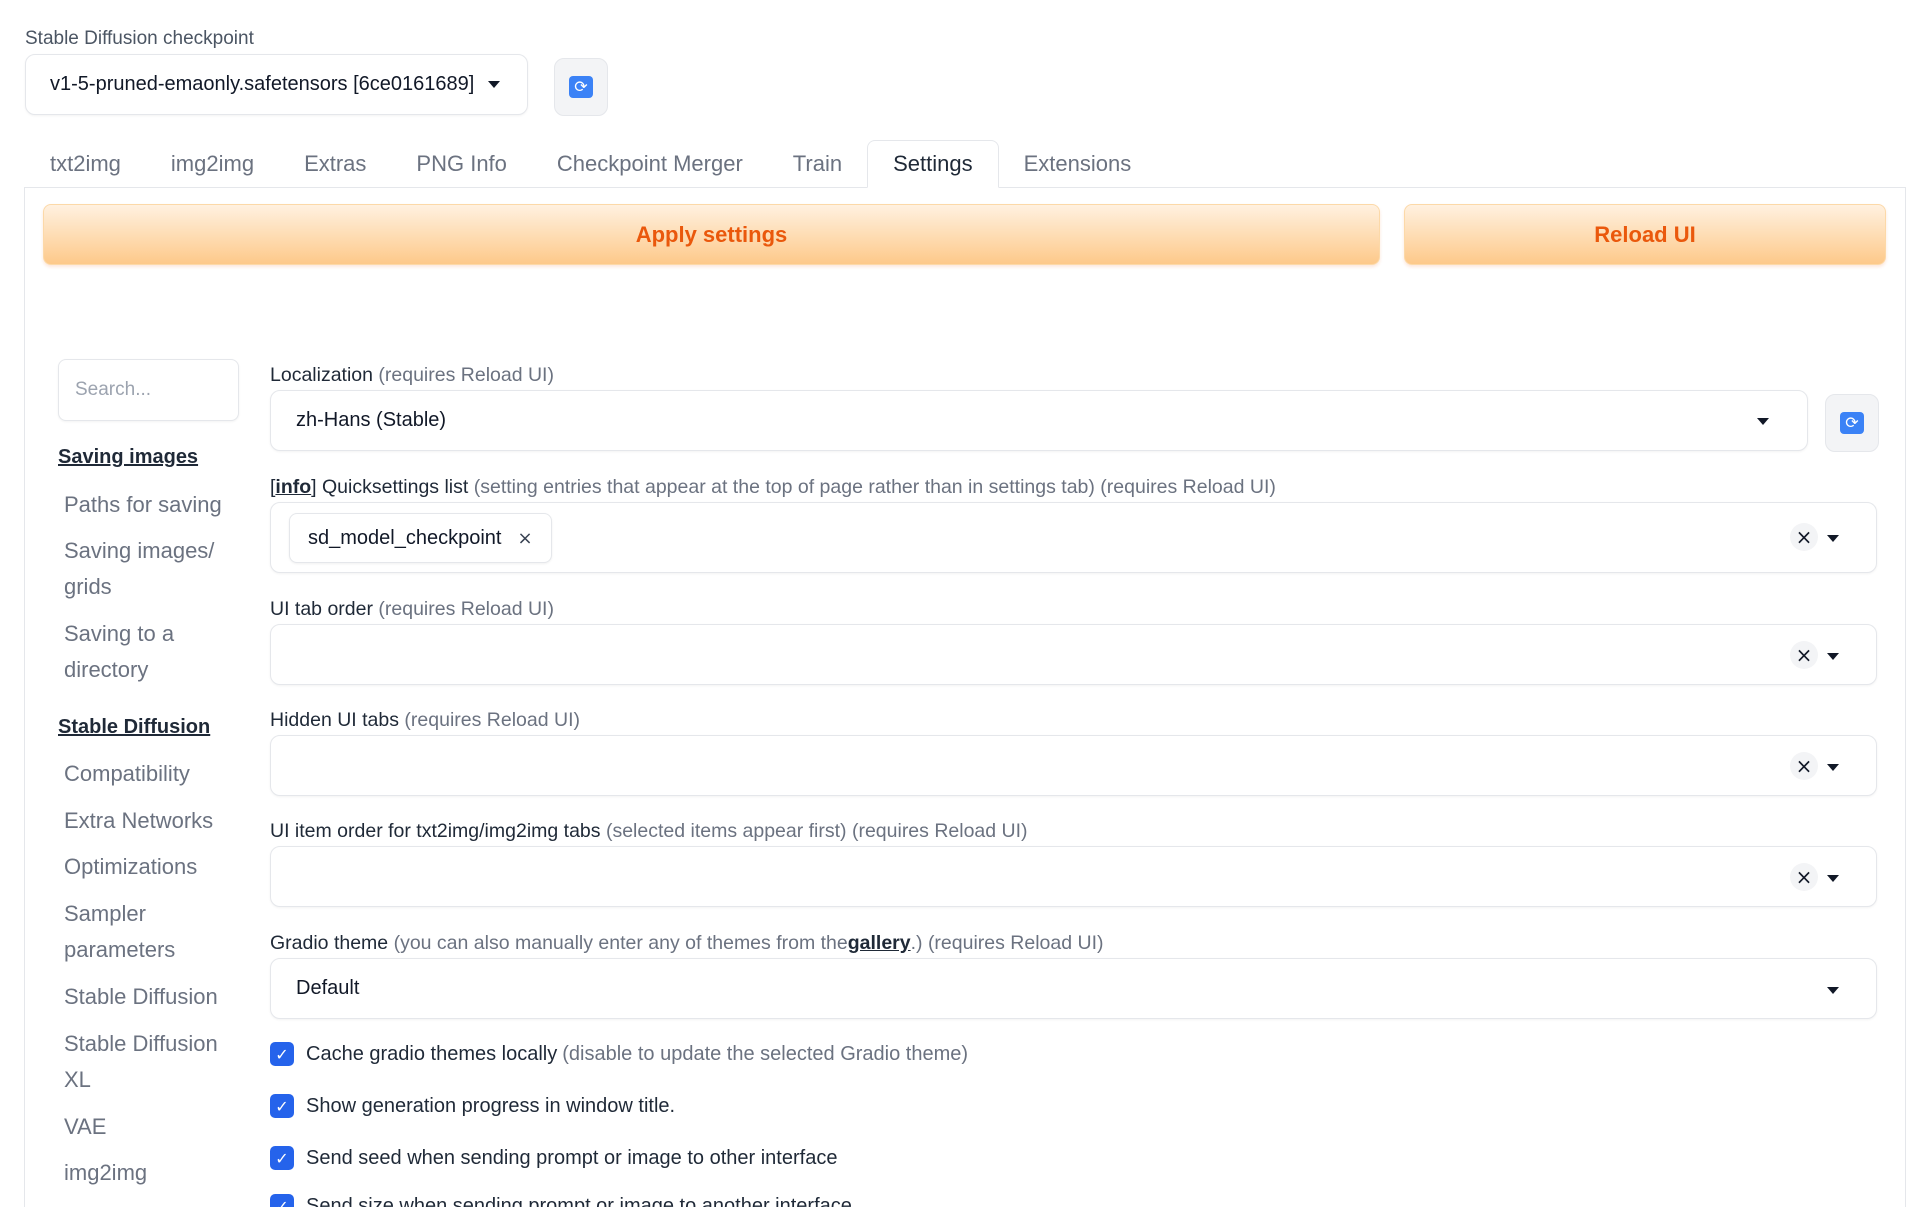 The height and width of the screenshot is (1207, 1920). Describe the element at coordinates (154, 997) in the screenshot. I see `nav-item-stable-diffusion: Stable Diffusion` at that location.